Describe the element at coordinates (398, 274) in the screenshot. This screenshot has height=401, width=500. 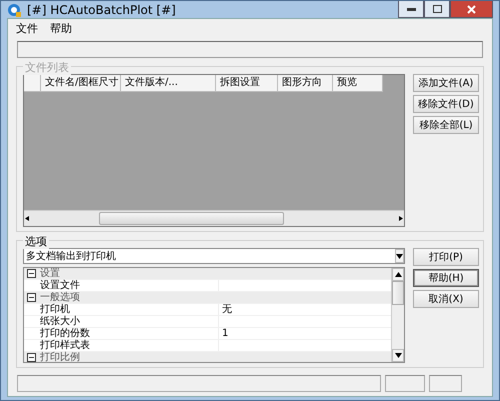
I see `scroll-up-icon` at that location.